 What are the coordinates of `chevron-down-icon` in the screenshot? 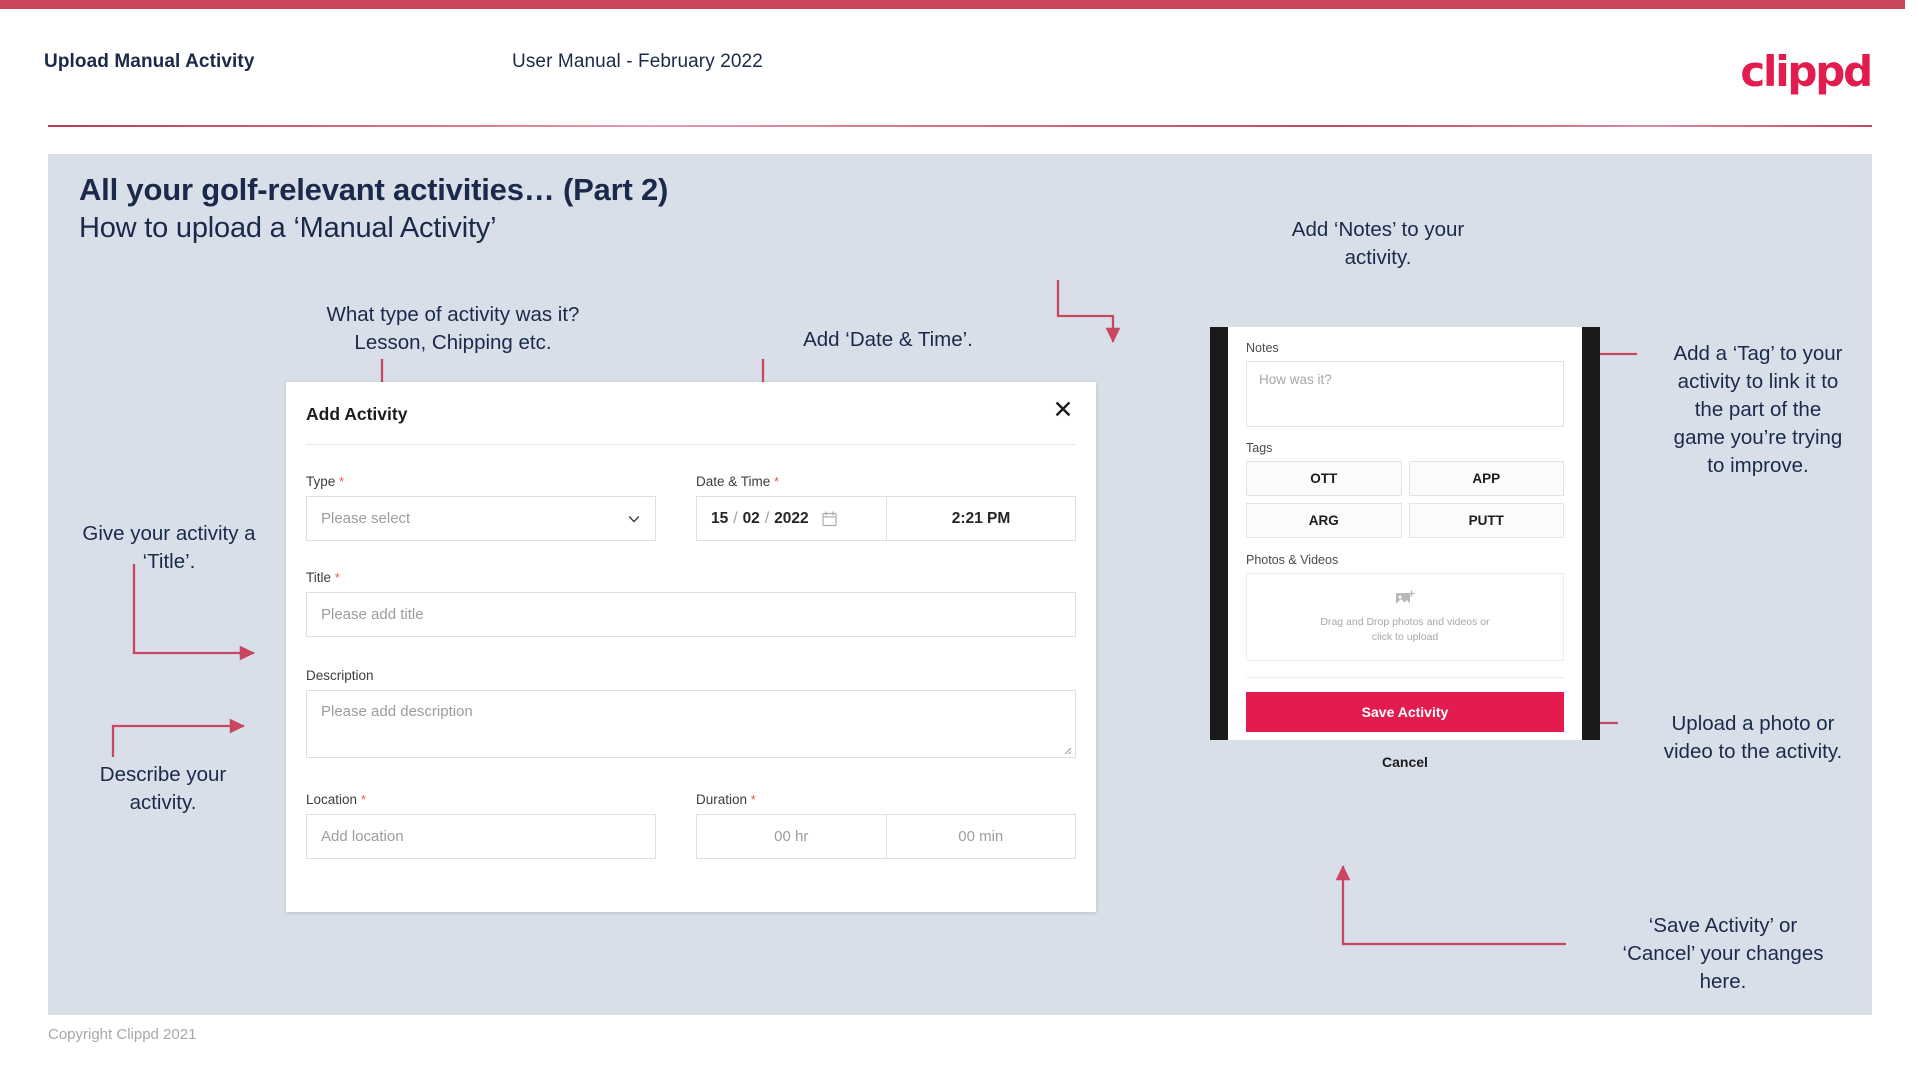 It's located at (634, 518).